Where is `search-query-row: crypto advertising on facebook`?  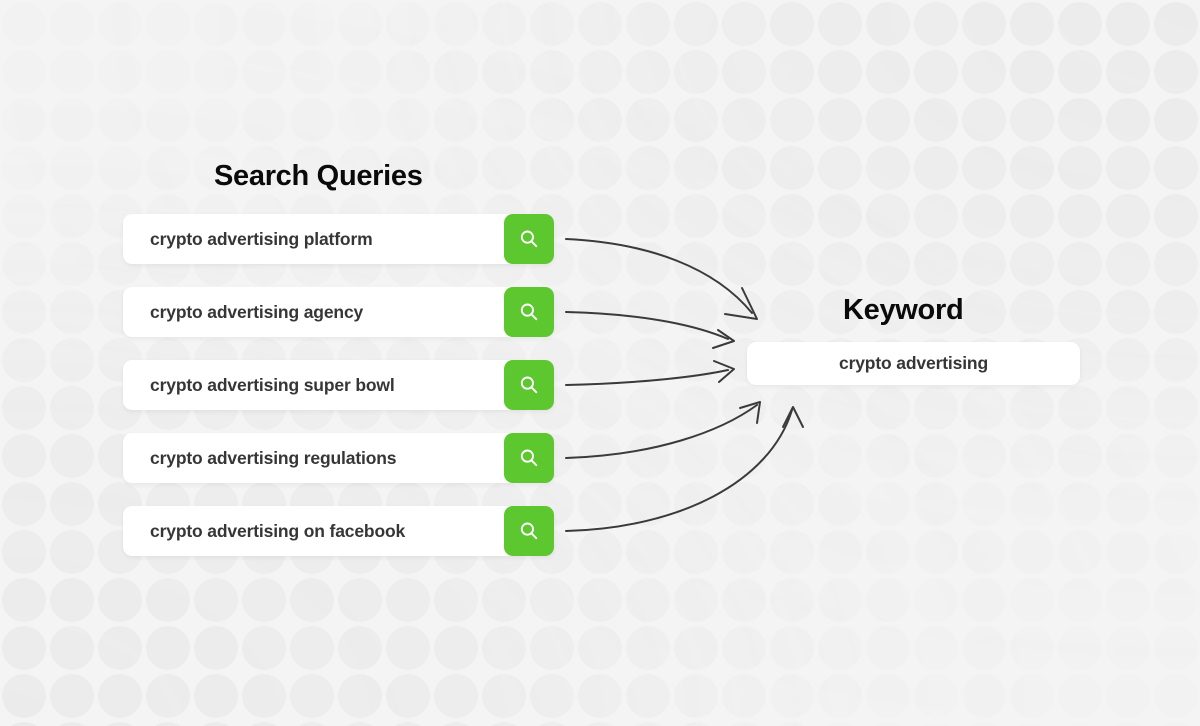
search-query-row: crypto advertising on facebook is located at coordinates (338, 531).